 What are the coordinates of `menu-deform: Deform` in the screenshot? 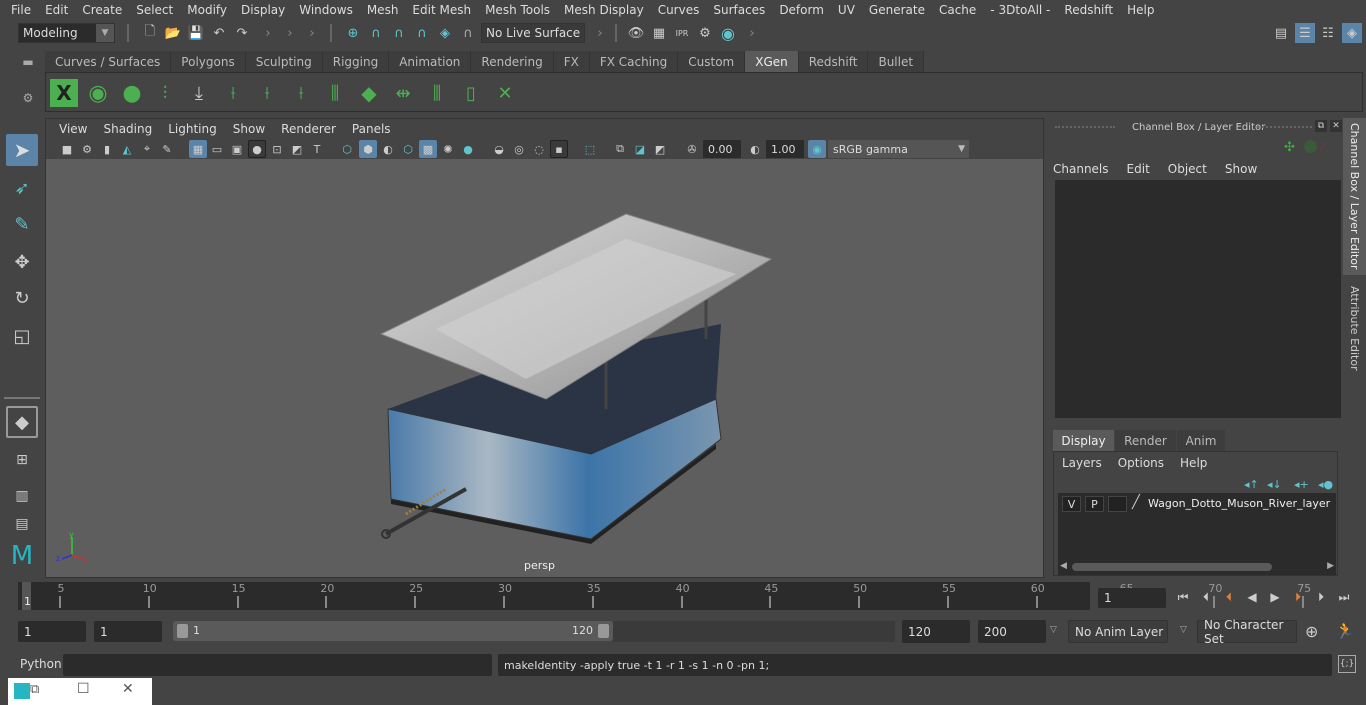 It's located at (801, 10).